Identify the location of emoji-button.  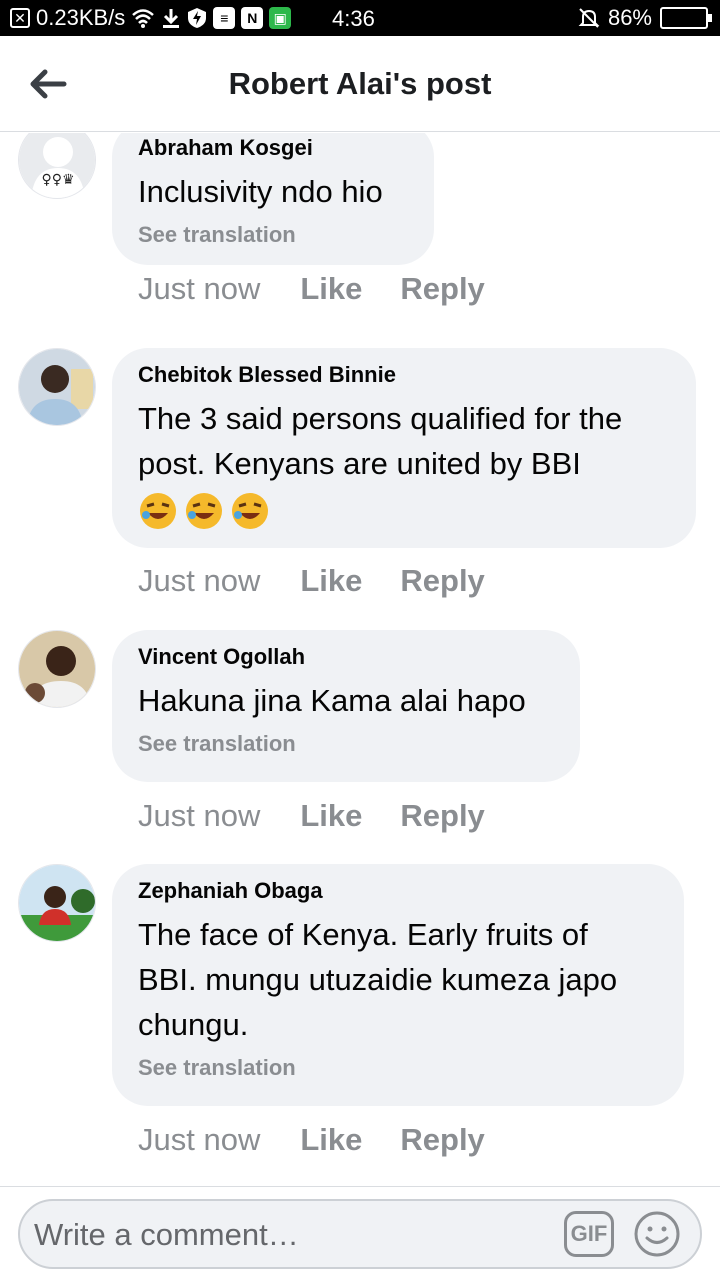
(657, 1234).